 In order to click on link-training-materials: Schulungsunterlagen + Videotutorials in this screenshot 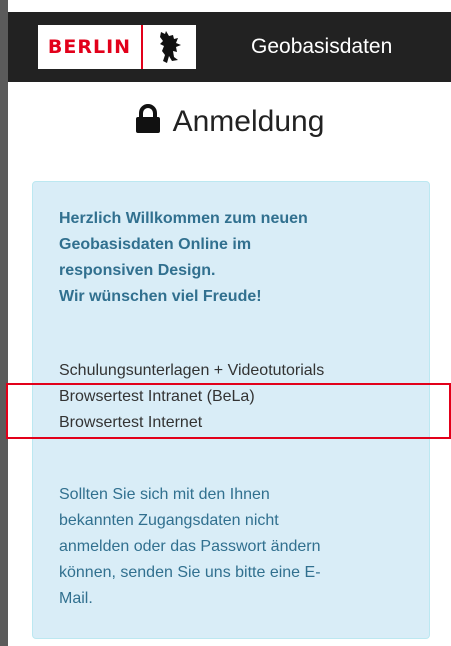, I will do `click(245, 371)`.